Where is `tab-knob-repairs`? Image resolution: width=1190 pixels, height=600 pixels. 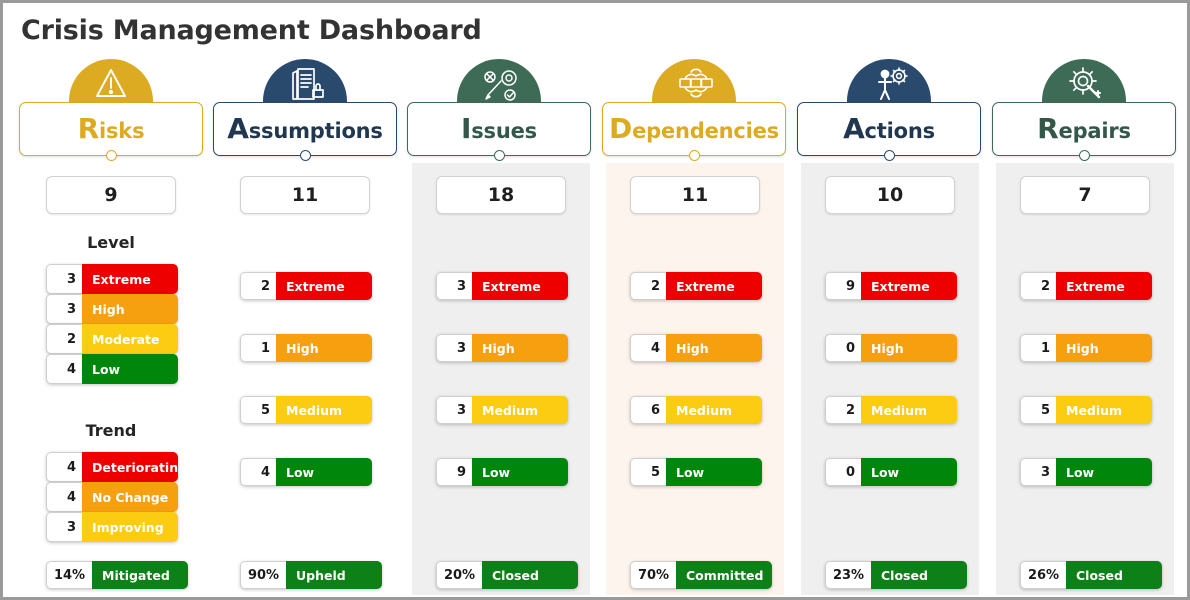 tab-knob-repairs is located at coordinates (1084, 155).